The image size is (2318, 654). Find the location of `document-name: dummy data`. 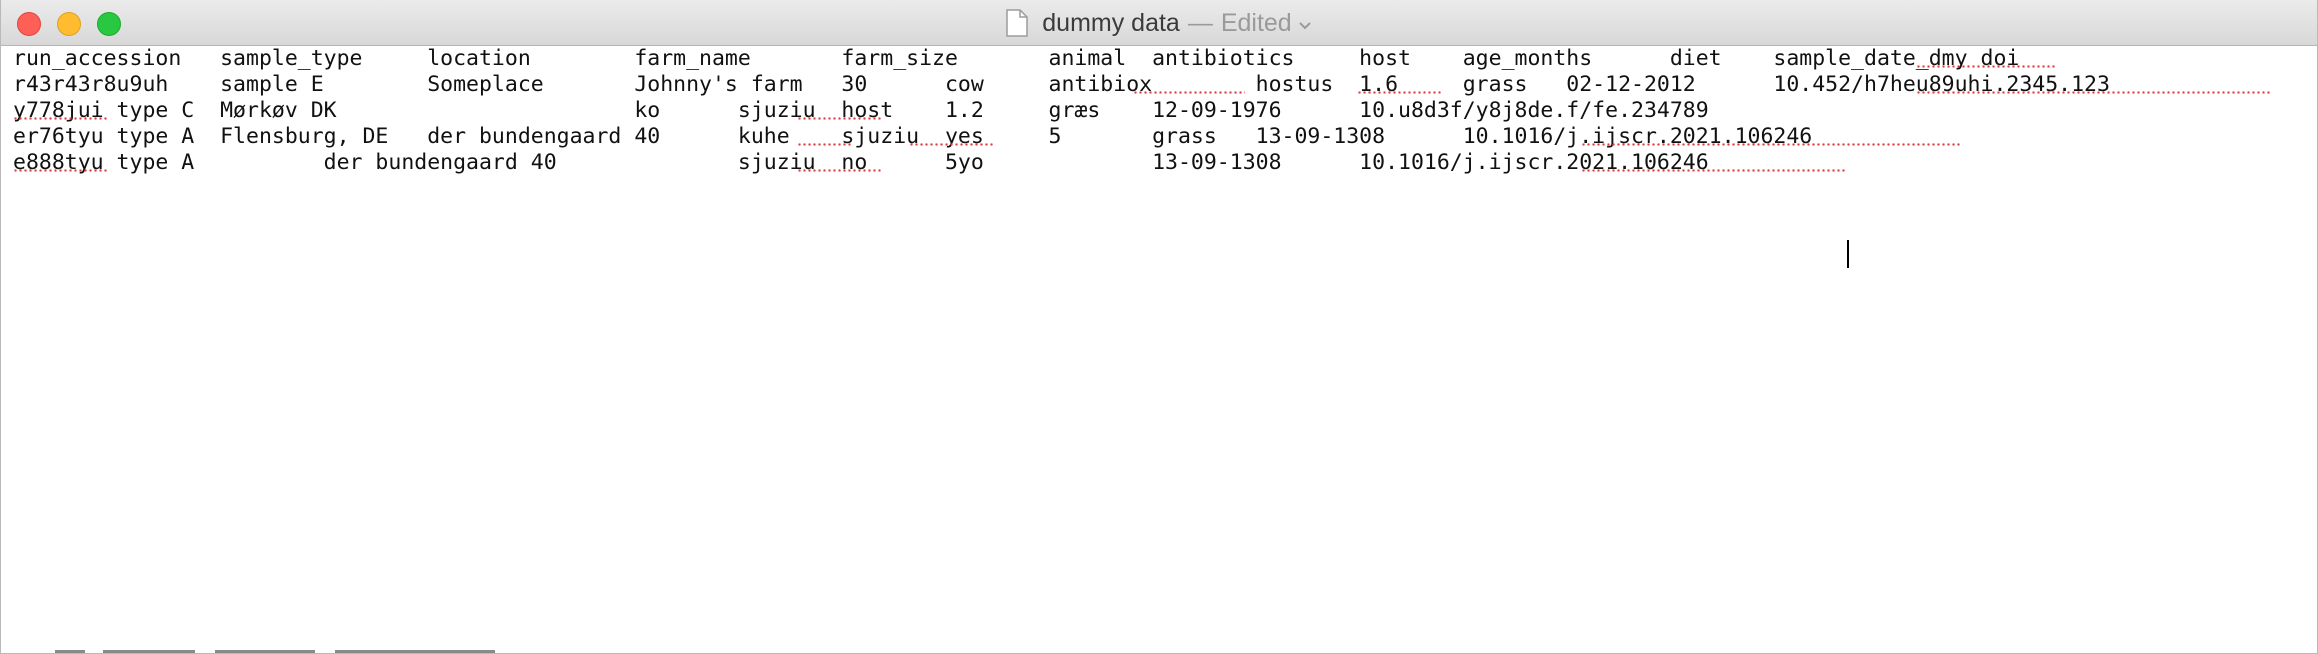

document-name: dummy data is located at coordinates (1111, 22).